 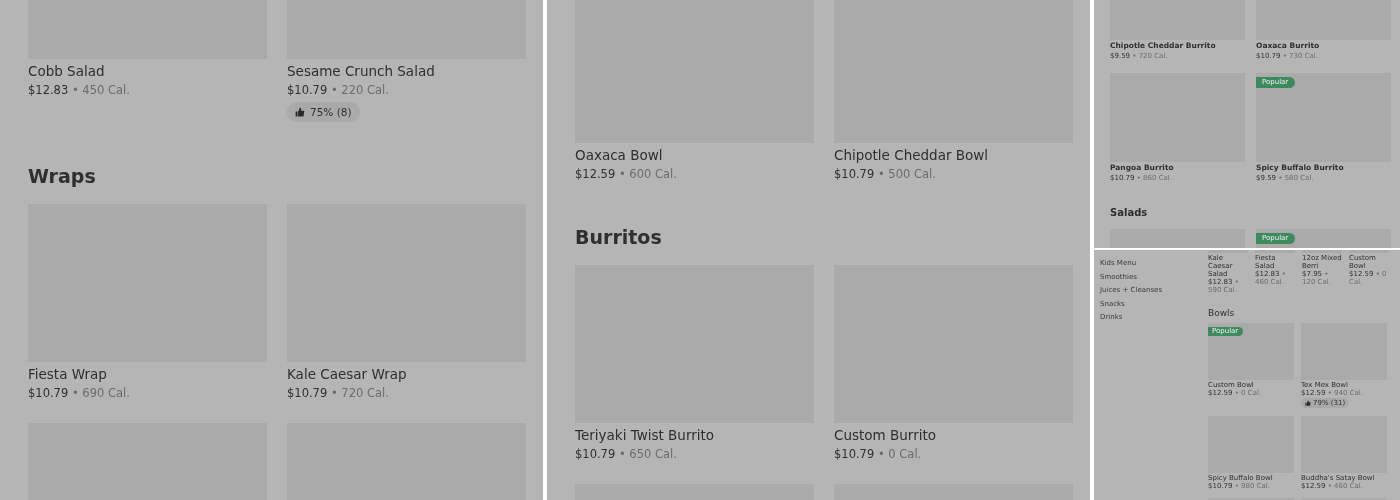 What do you see at coordinates (645, 435) in the screenshot?
I see `item-name: Teriyaki Twist Burrito` at bounding box center [645, 435].